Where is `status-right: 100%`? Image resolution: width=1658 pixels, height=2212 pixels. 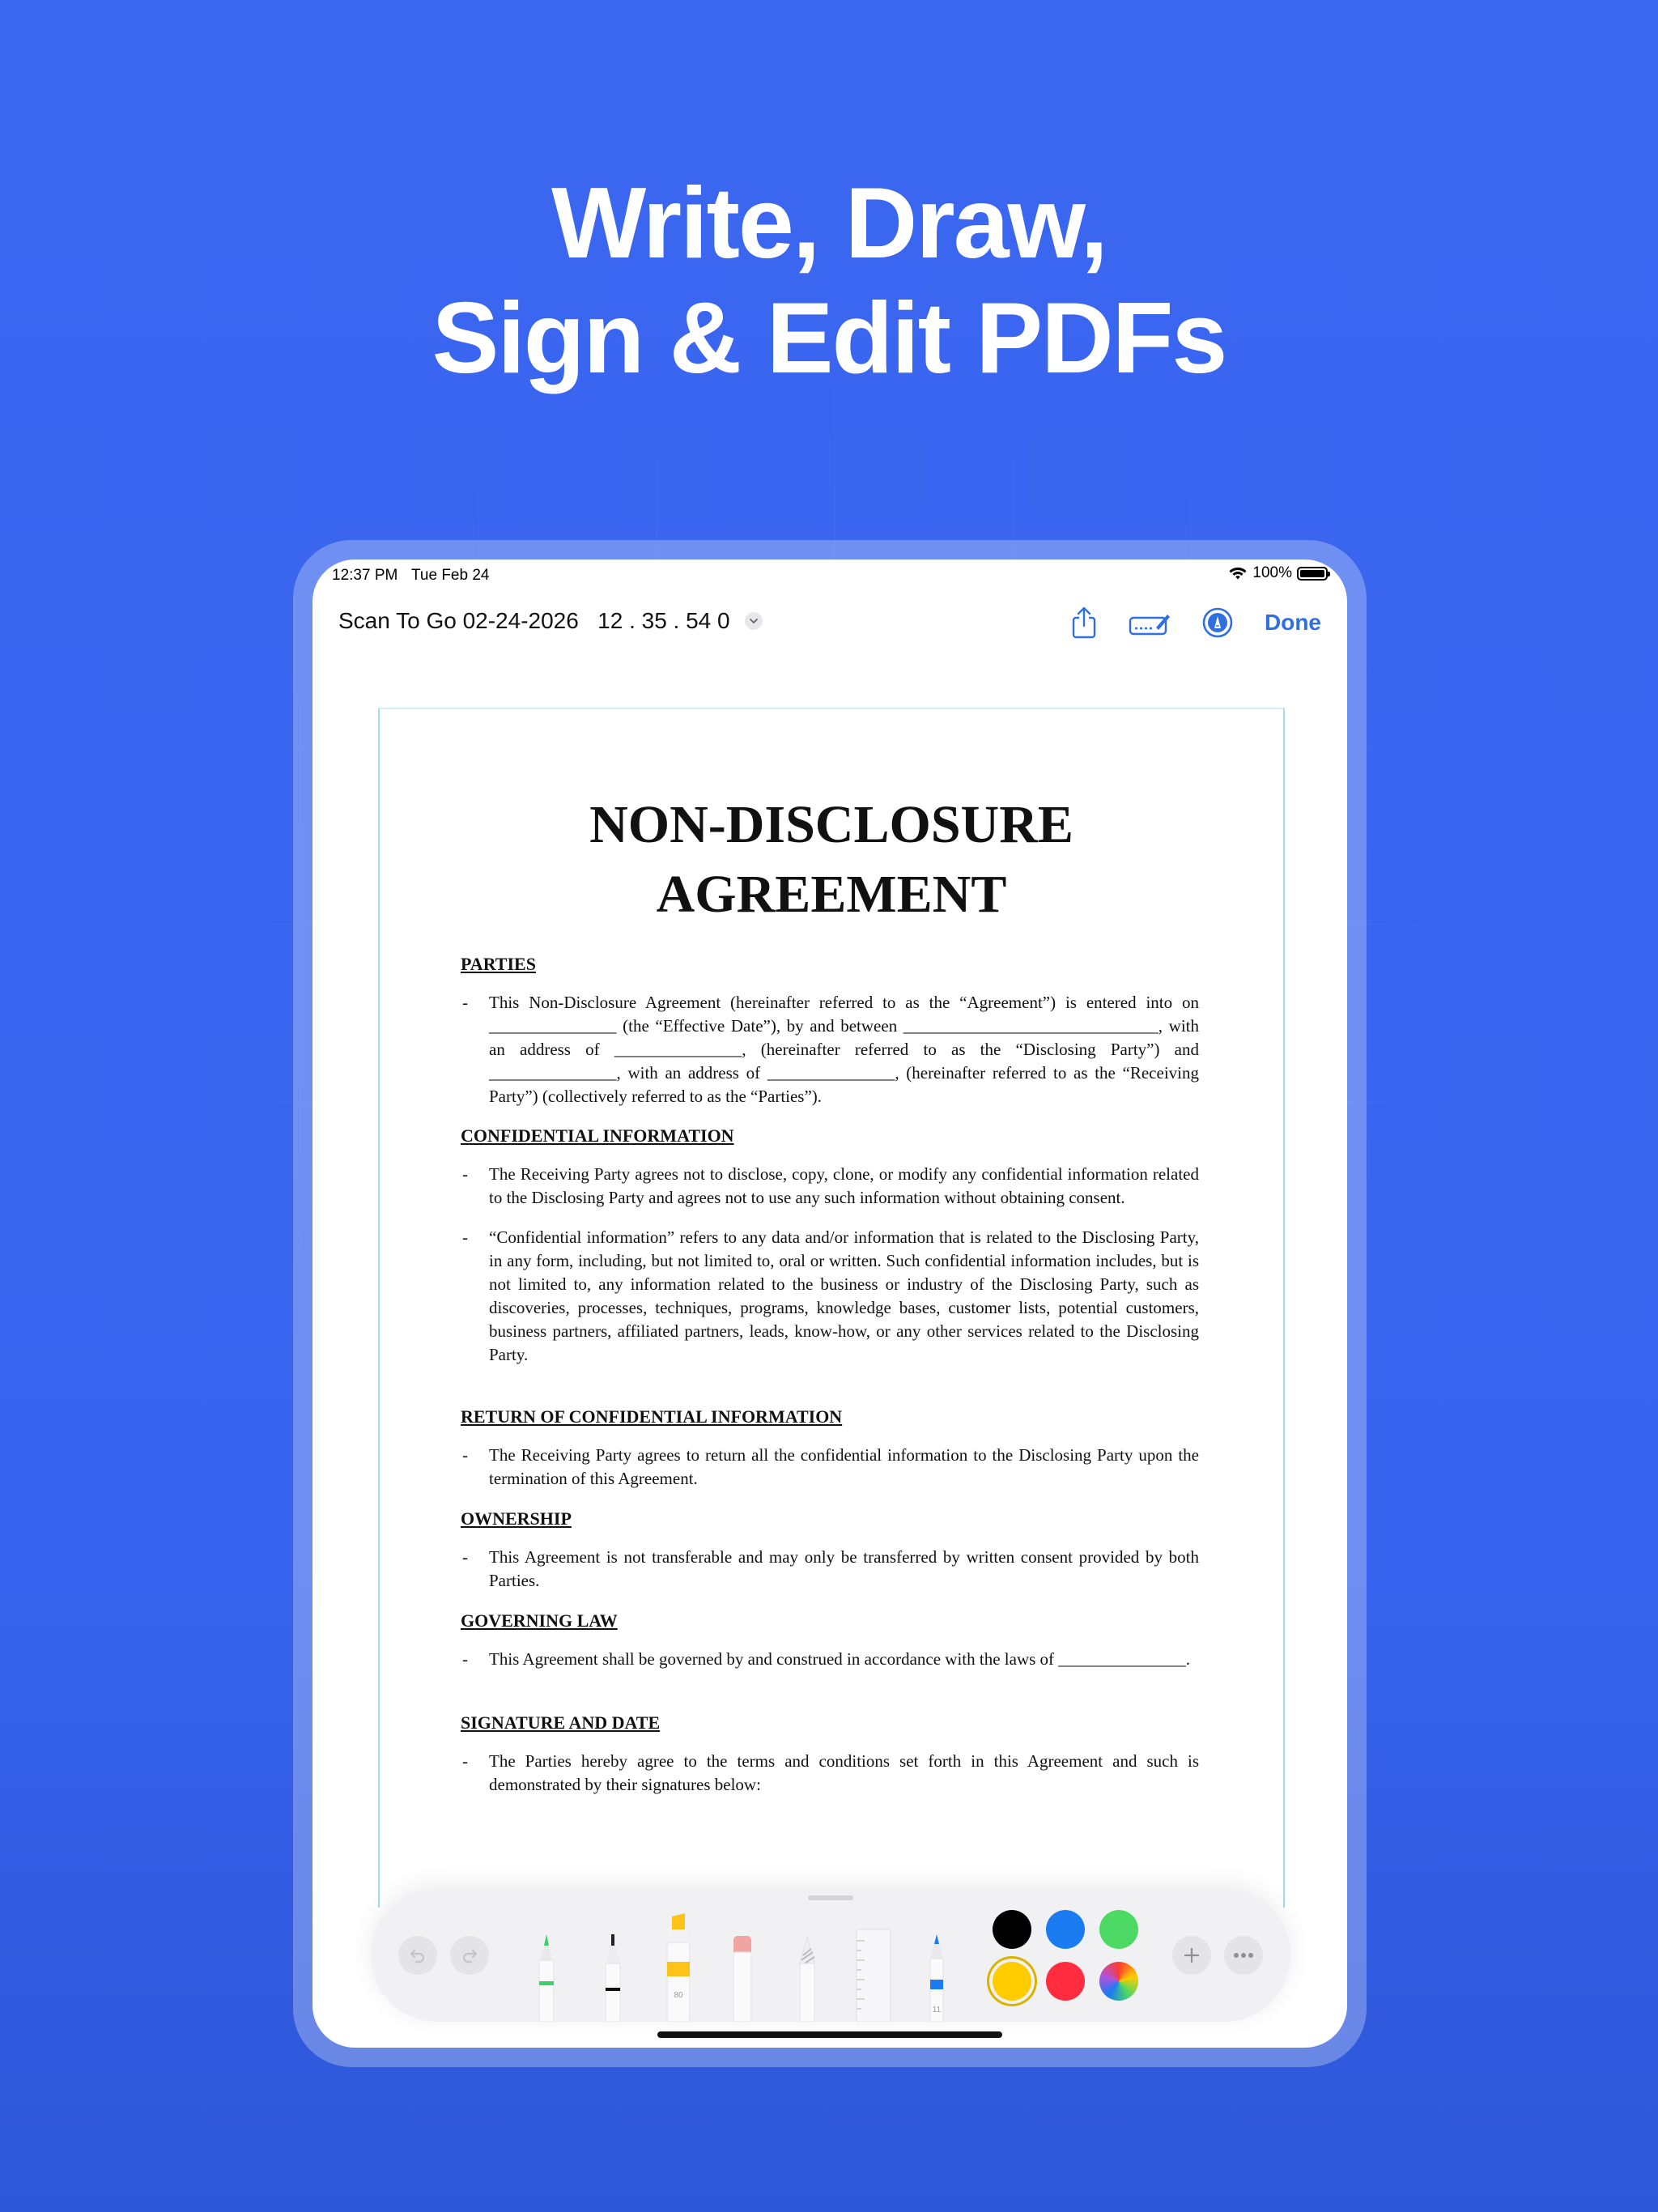
status-right: 100% is located at coordinates (1279, 573).